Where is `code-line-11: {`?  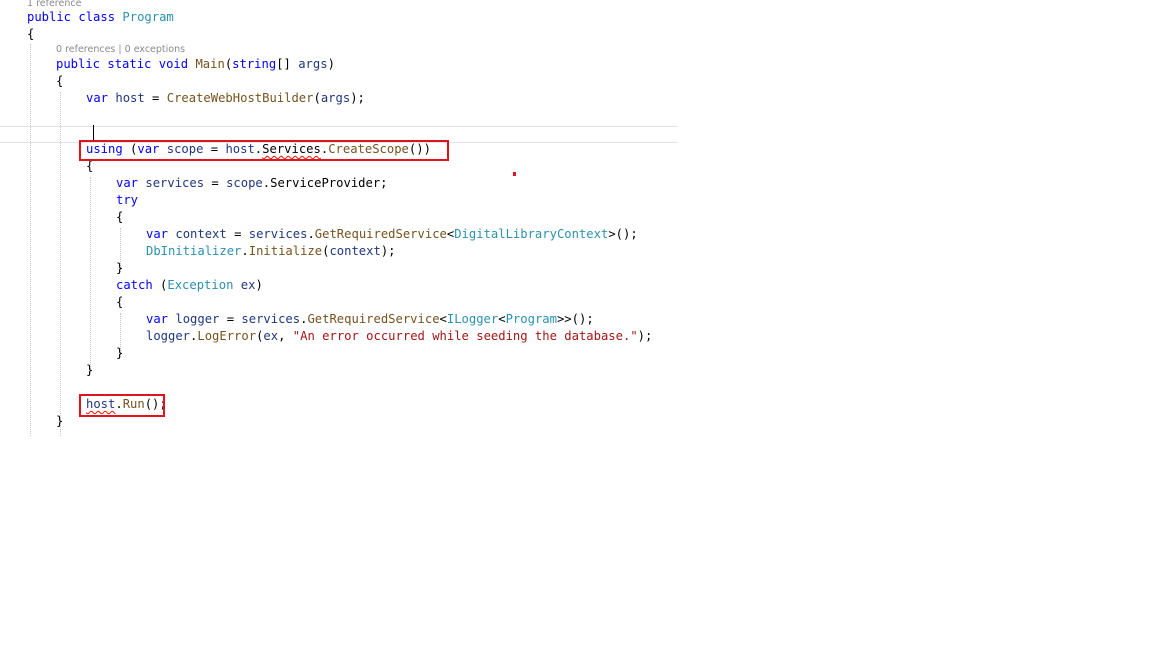
code-line-11: { is located at coordinates (119, 217).